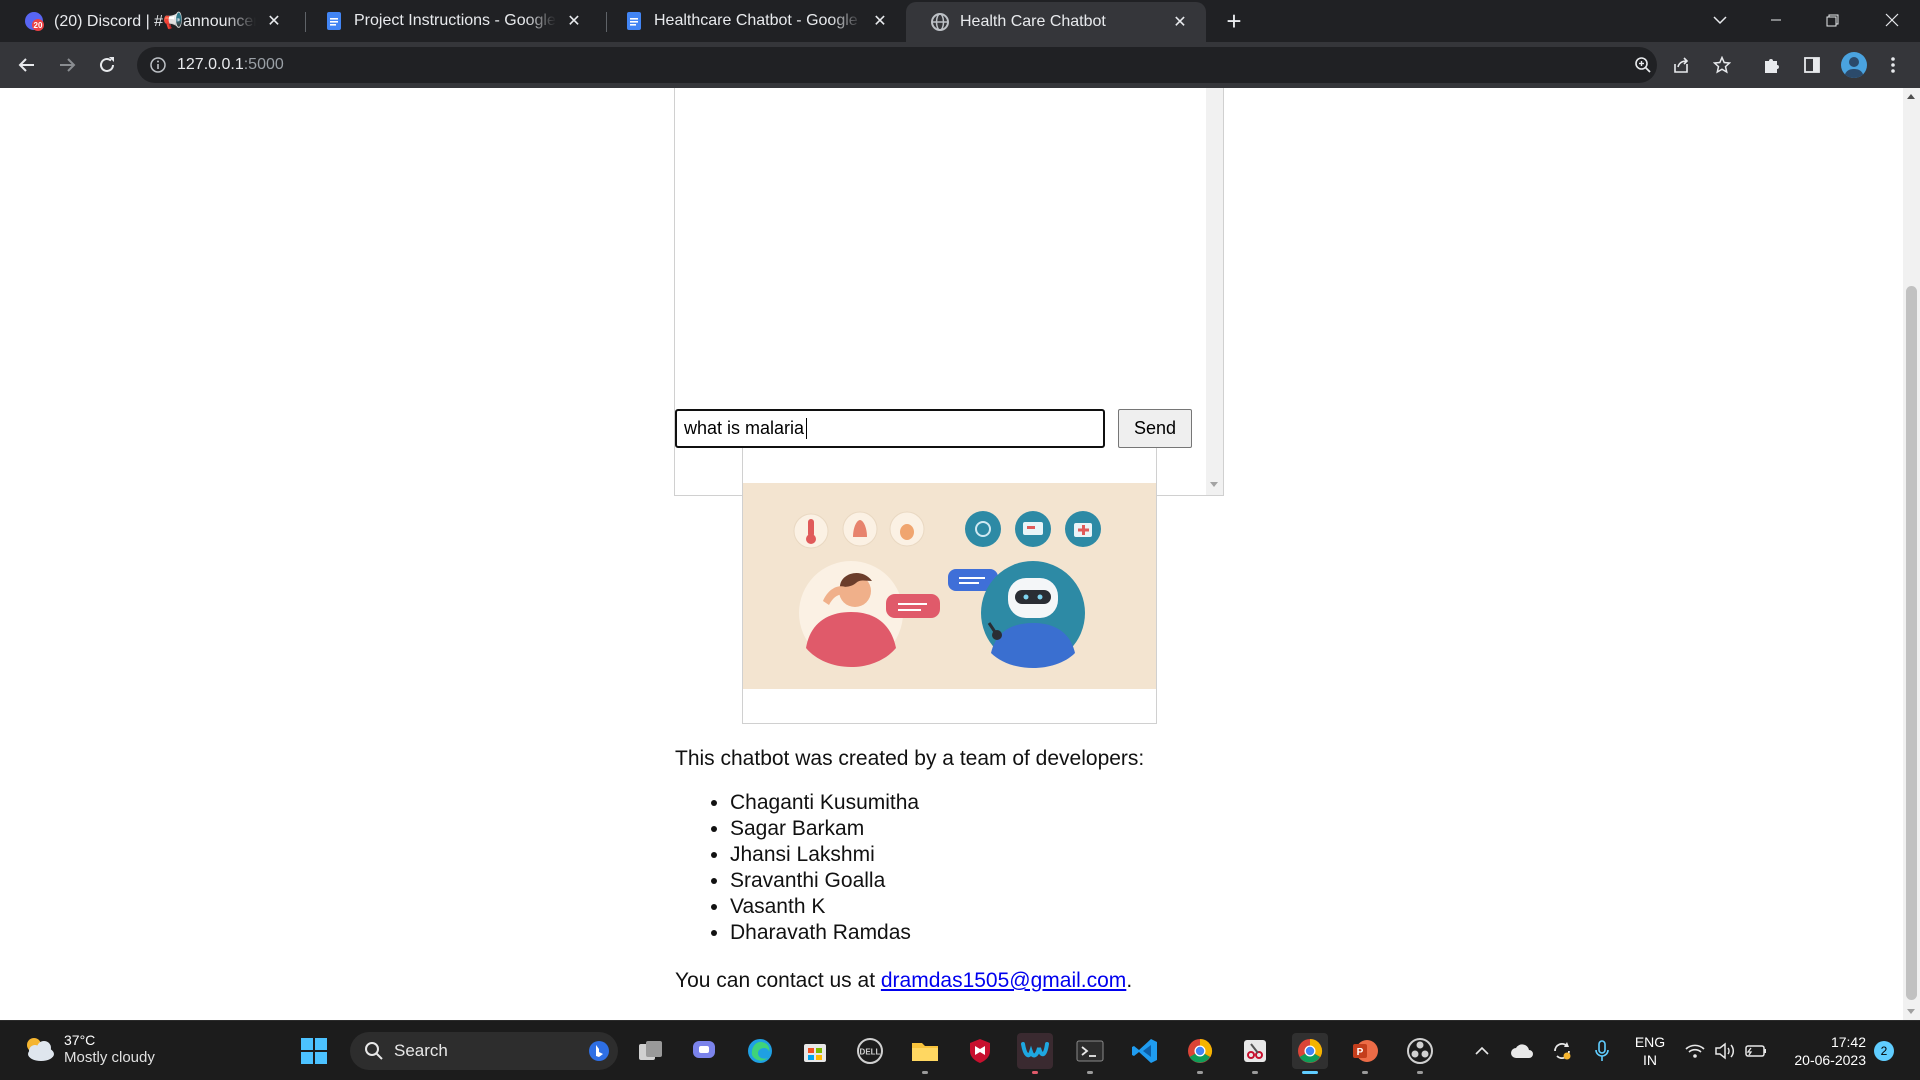 The width and height of the screenshot is (1920, 1080). I want to click on onedrive-button, so click(1522, 1051).